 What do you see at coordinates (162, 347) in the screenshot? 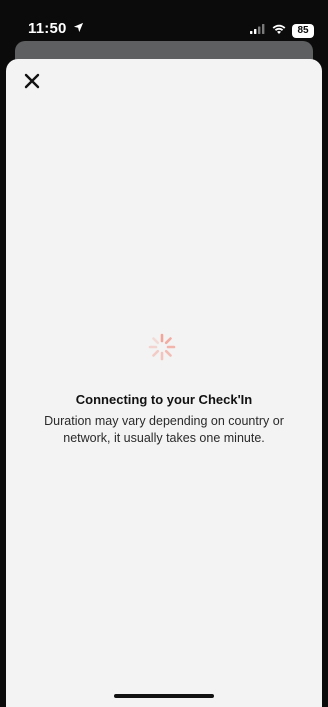
I see `spinner-icon` at bounding box center [162, 347].